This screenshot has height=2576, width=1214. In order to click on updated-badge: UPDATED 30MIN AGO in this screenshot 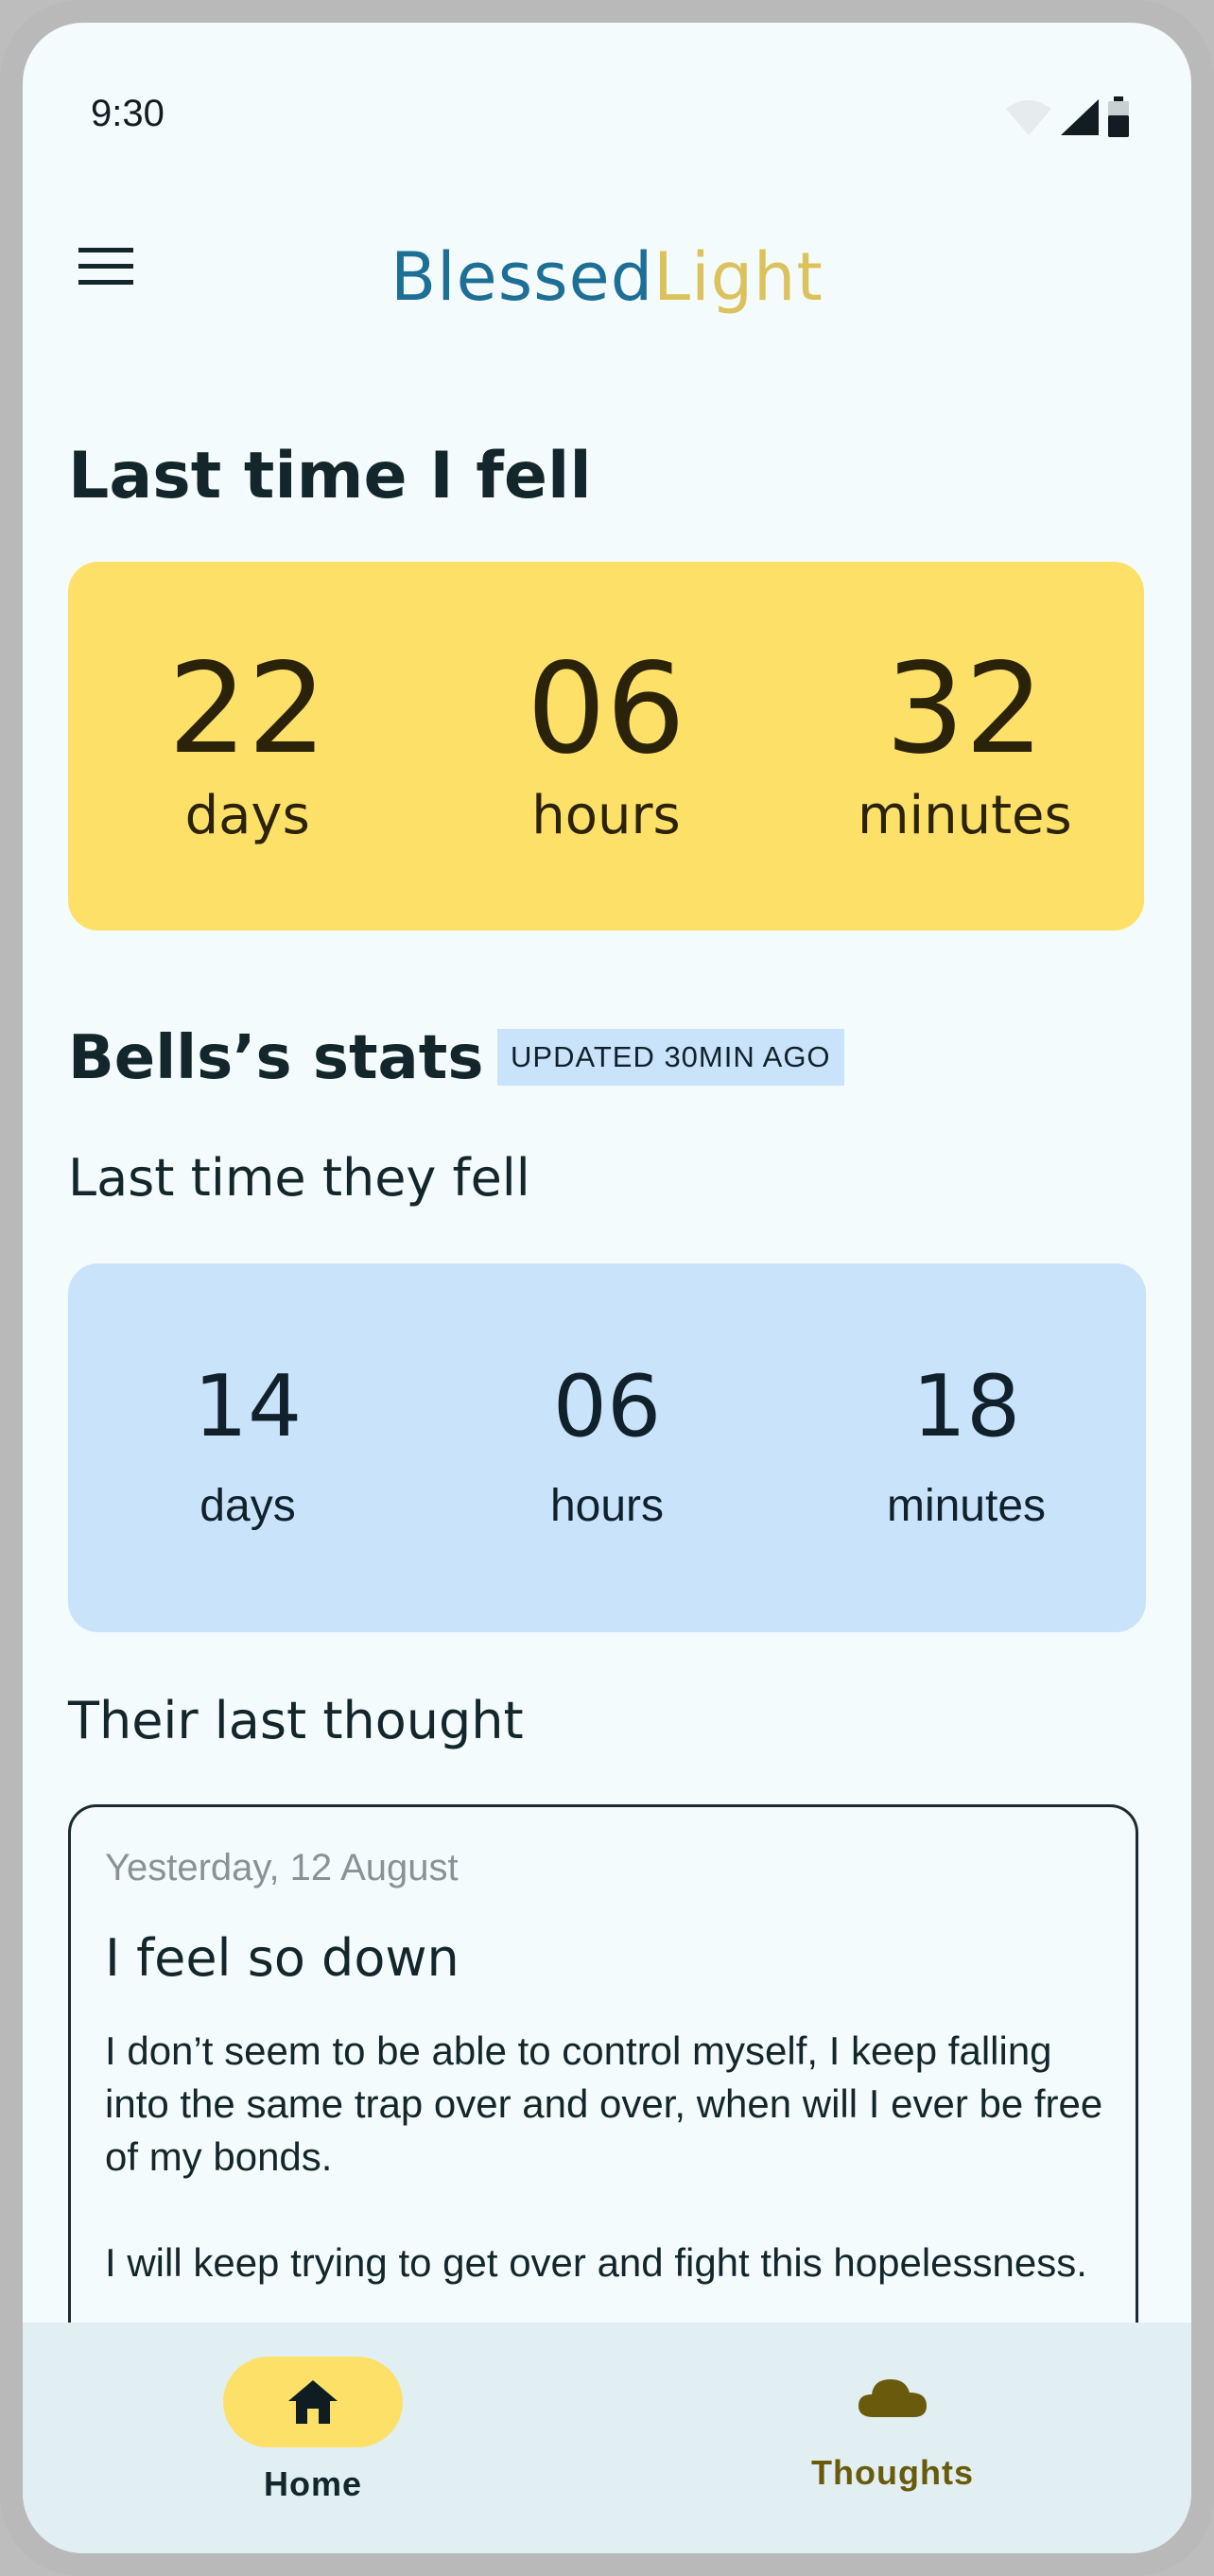, I will do `click(670, 1057)`.